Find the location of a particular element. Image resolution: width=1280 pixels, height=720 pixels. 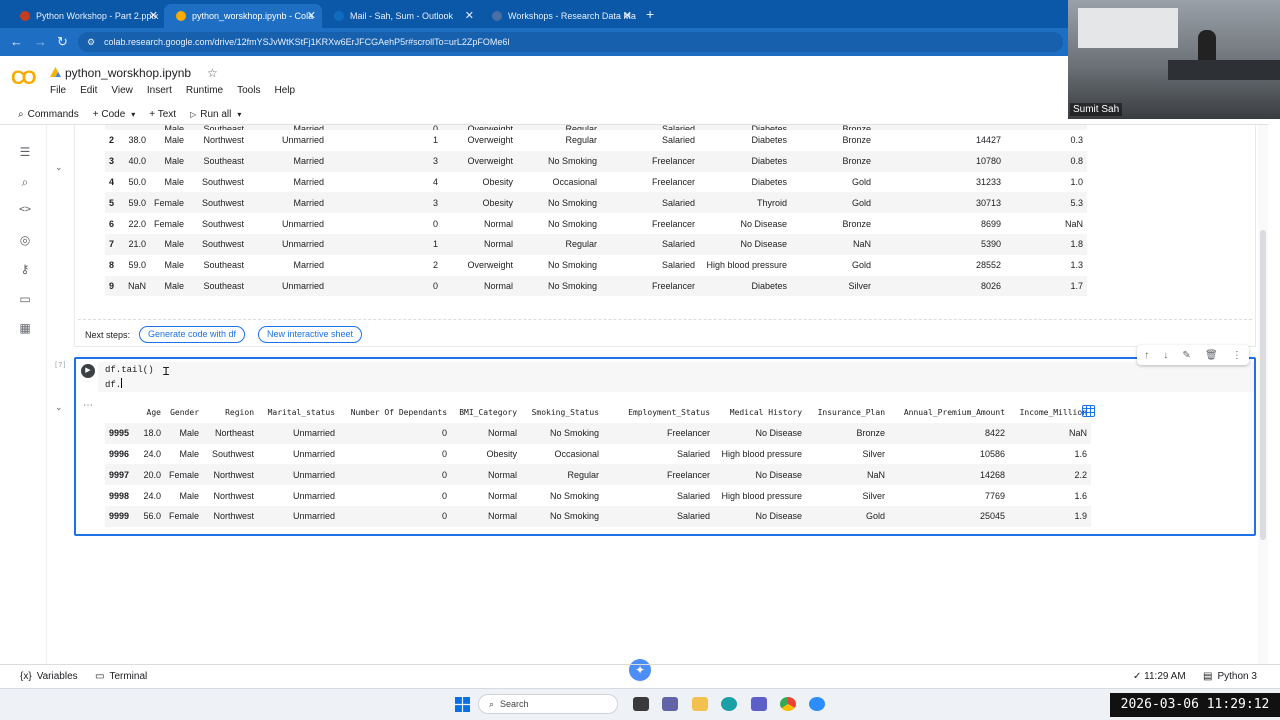

teams-new-icon is located at coordinates (759, 704).